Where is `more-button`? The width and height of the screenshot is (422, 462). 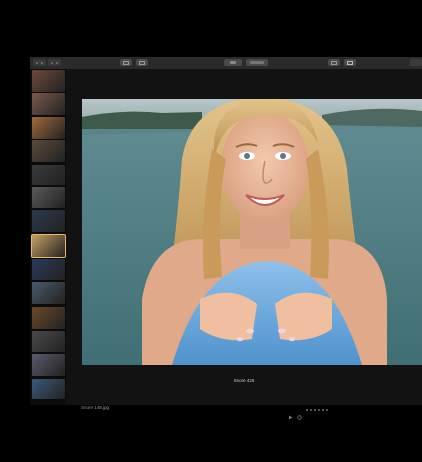 more-button is located at coordinates (416, 62).